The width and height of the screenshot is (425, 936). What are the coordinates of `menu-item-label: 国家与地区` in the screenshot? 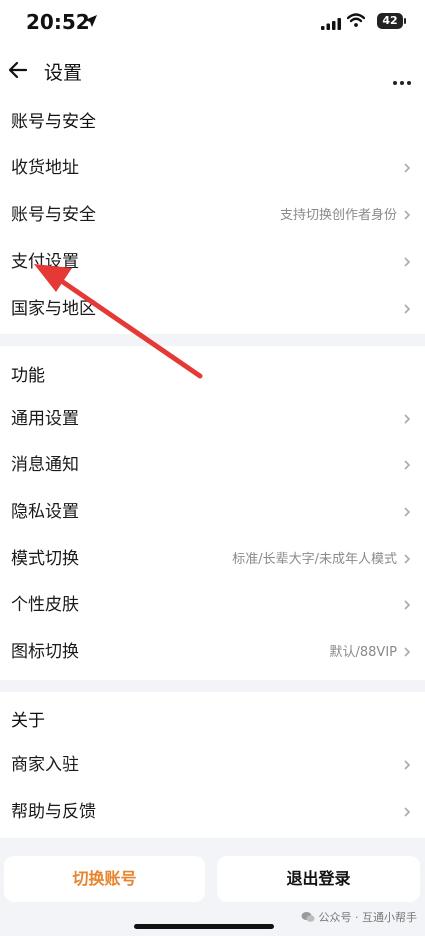 It's located at (53, 309).